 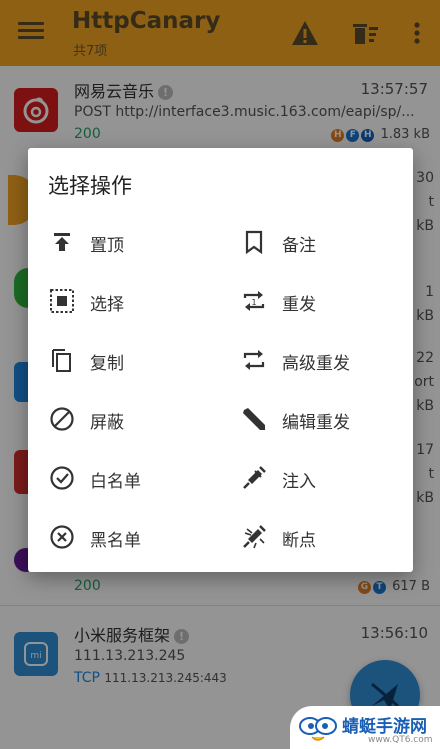 I want to click on breakpoint-icon, so click(x=254, y=537).